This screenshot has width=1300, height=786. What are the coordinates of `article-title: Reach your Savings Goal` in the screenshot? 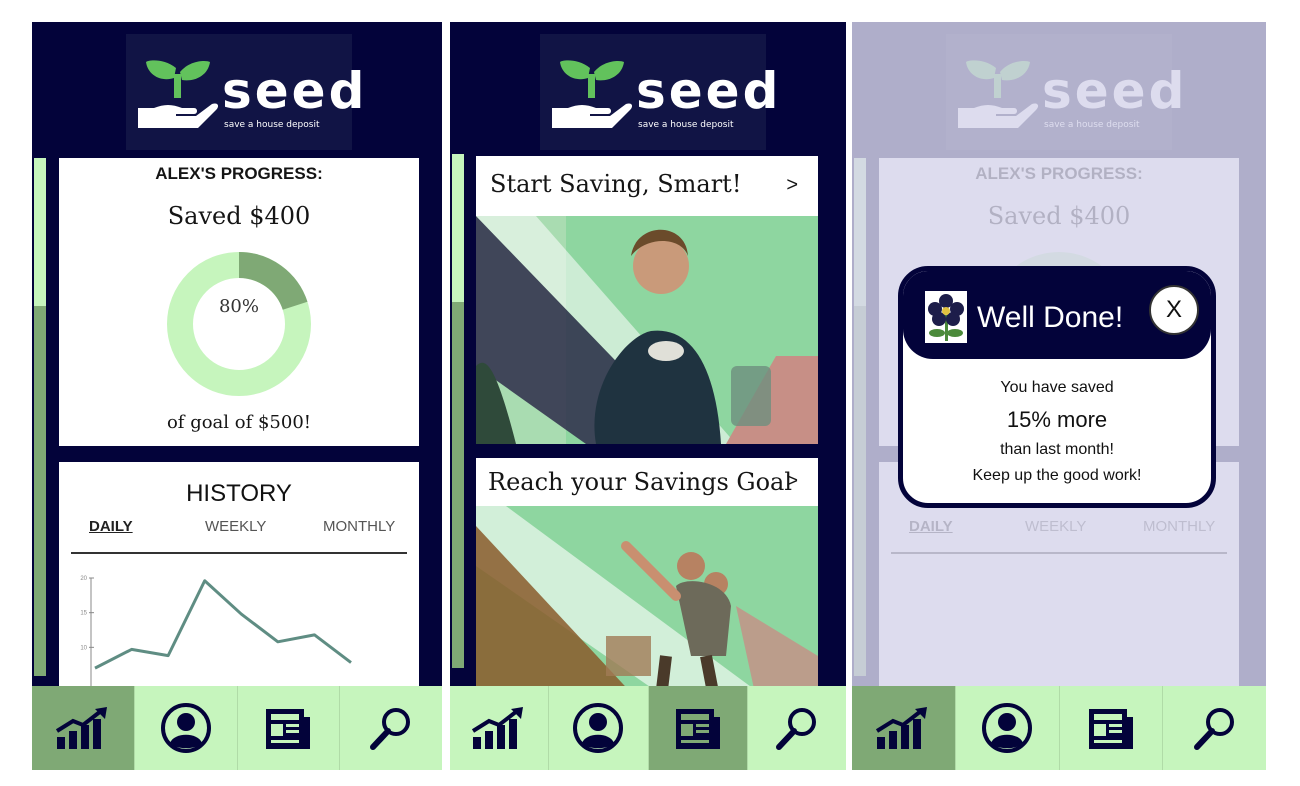 It's located at (640, 482).